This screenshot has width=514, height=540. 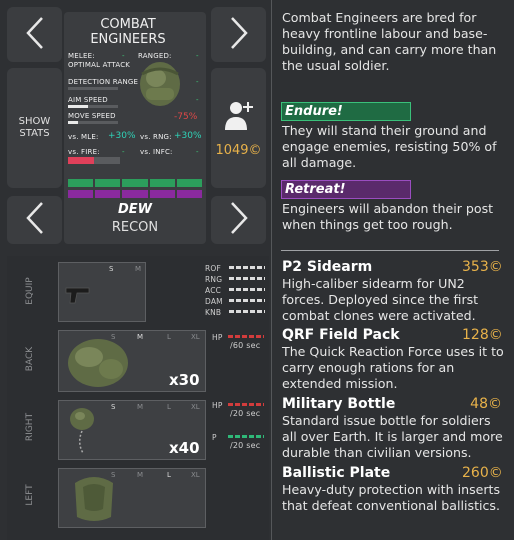 What do you see at coordinates (83, 137) in the screenshot?
I see `vs-melee-label: vs. MLE:` at bounding box center [83, 137].